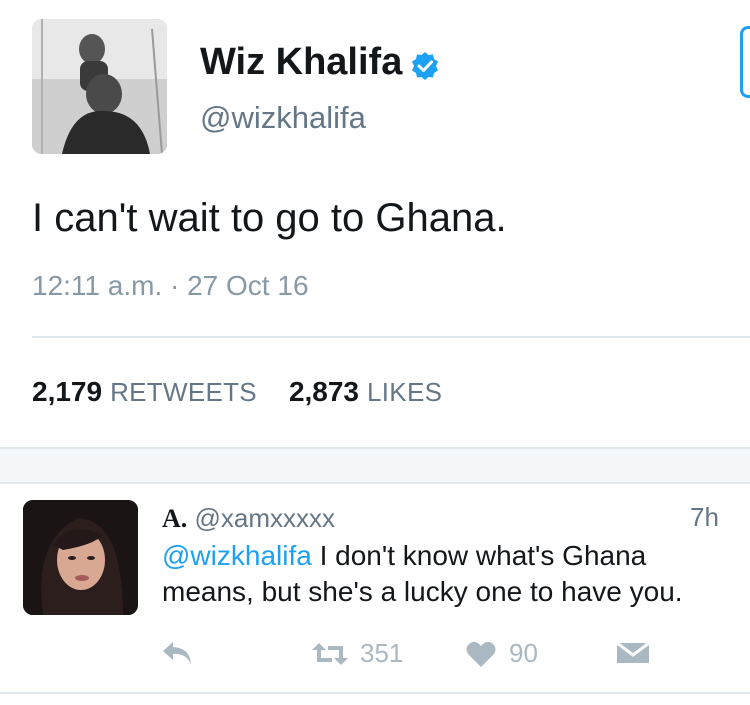 This screenshot has height=705, width=750. Describe the element at coordinates (523, 653) in the screenshot. I see `reply-like-count: 90` at that location.